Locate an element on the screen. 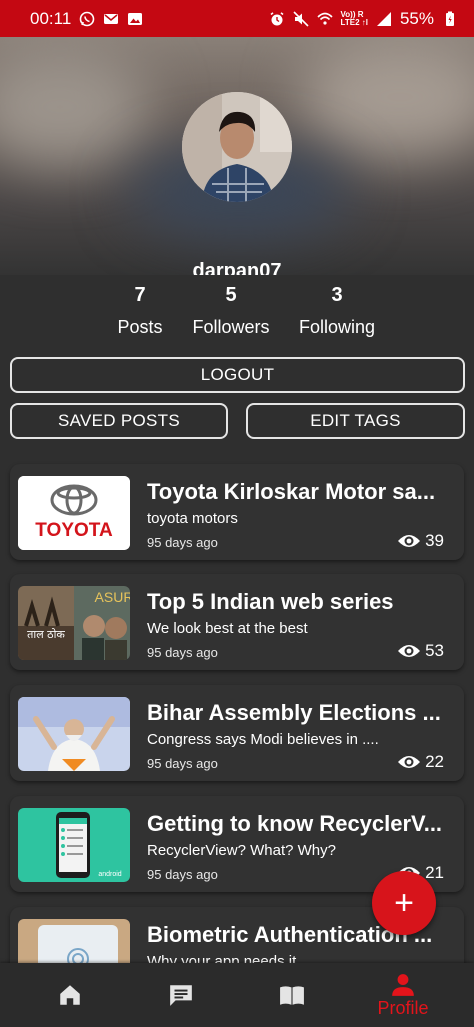  home-icon is located at coordinates (70, 995).